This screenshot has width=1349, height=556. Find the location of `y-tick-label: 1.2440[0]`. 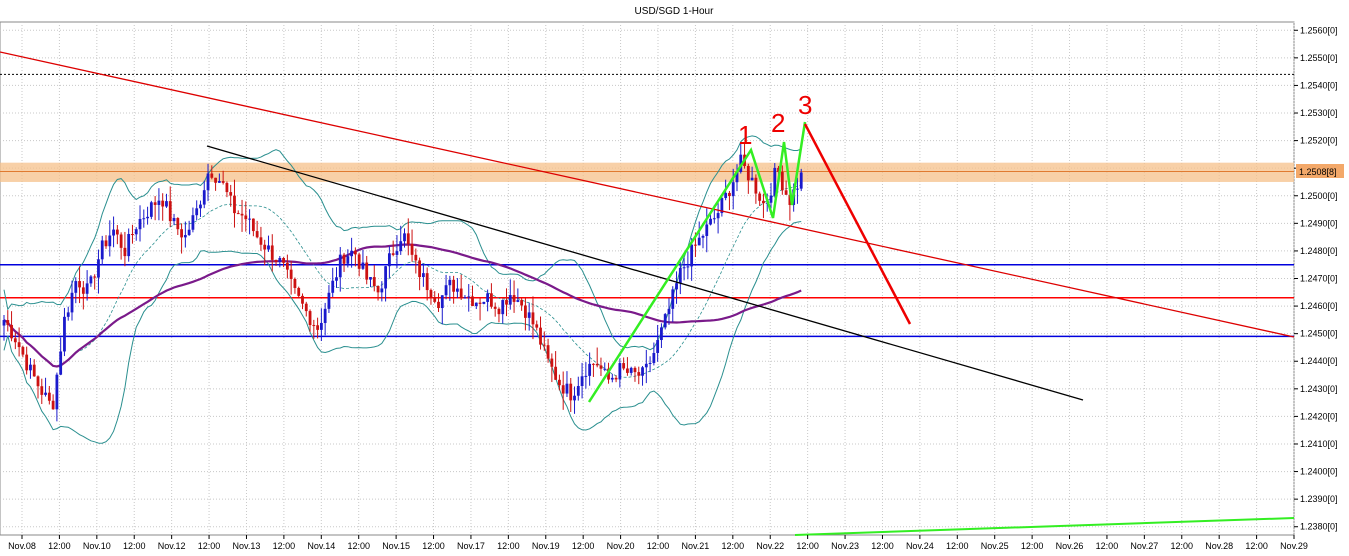

y-tick-label: 1.2440[0] is located at coordinates (1319, 361).